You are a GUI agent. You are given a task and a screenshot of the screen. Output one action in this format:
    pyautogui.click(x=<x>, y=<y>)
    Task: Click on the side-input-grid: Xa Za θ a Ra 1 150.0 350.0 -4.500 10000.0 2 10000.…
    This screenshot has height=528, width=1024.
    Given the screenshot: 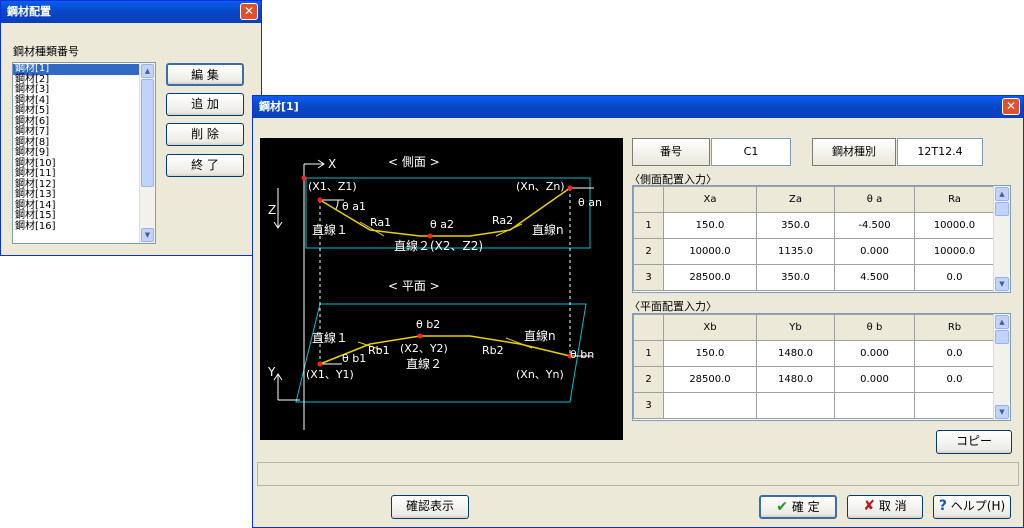 What is the action you would take?
    pyautogui.click(x=821, y=239)
    